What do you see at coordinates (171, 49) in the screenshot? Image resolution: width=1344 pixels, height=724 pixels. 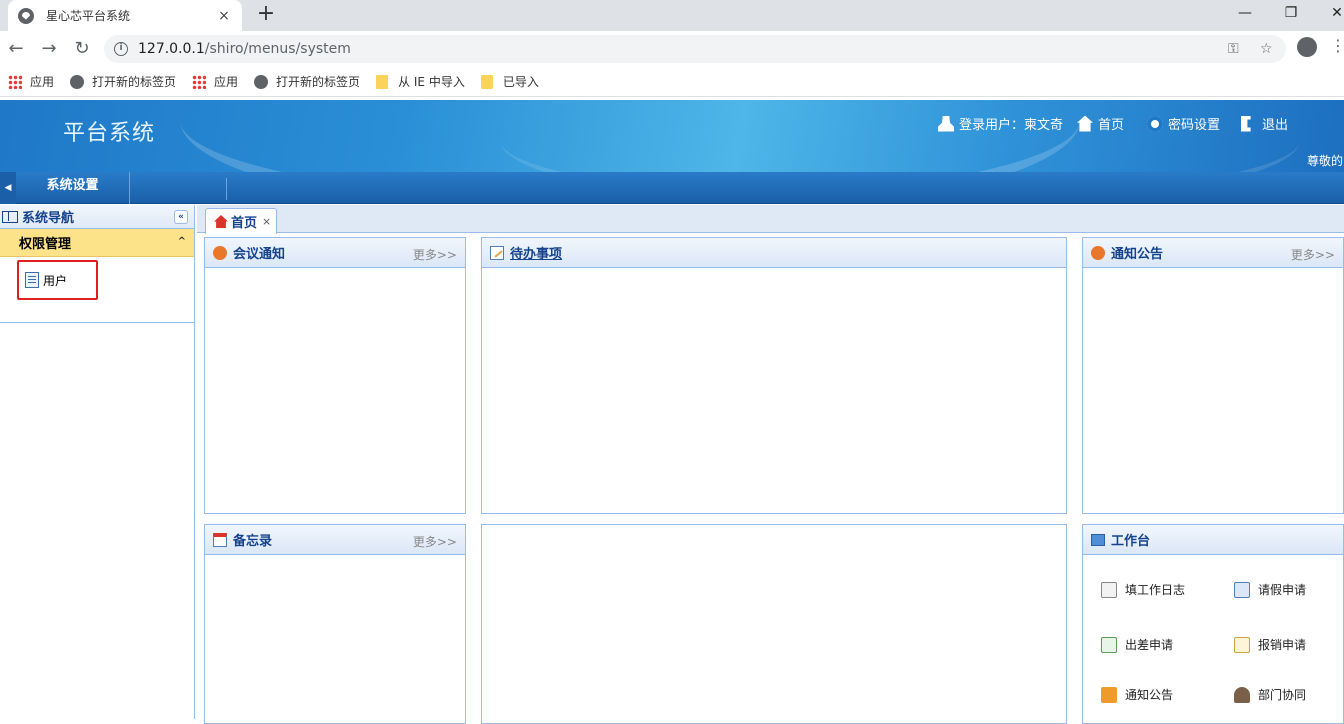 I see `url-host: 127.0.0.1` at bounding box center [171, 49].